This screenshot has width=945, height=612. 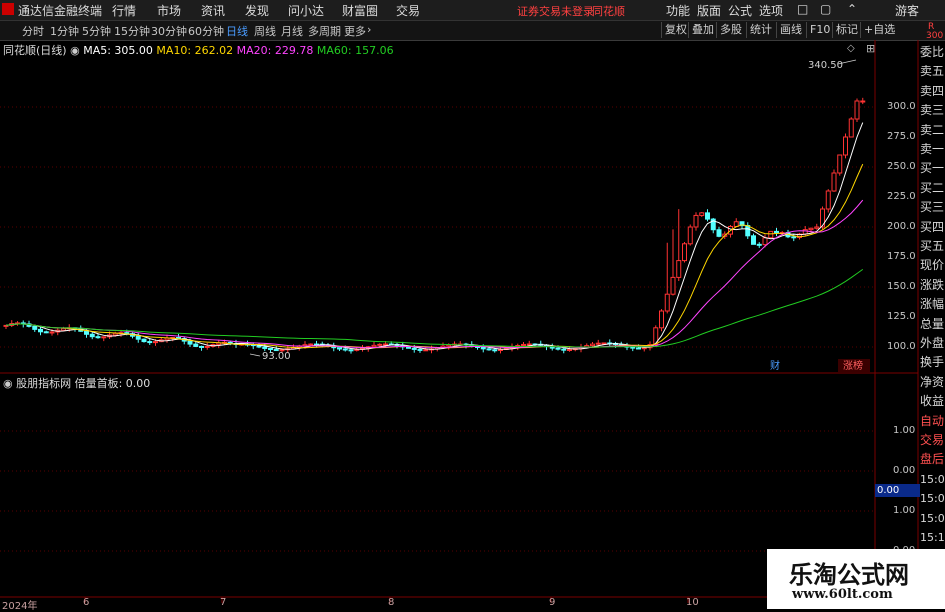 I want to click on side-item: 15:11, so click(x=932, y=537).